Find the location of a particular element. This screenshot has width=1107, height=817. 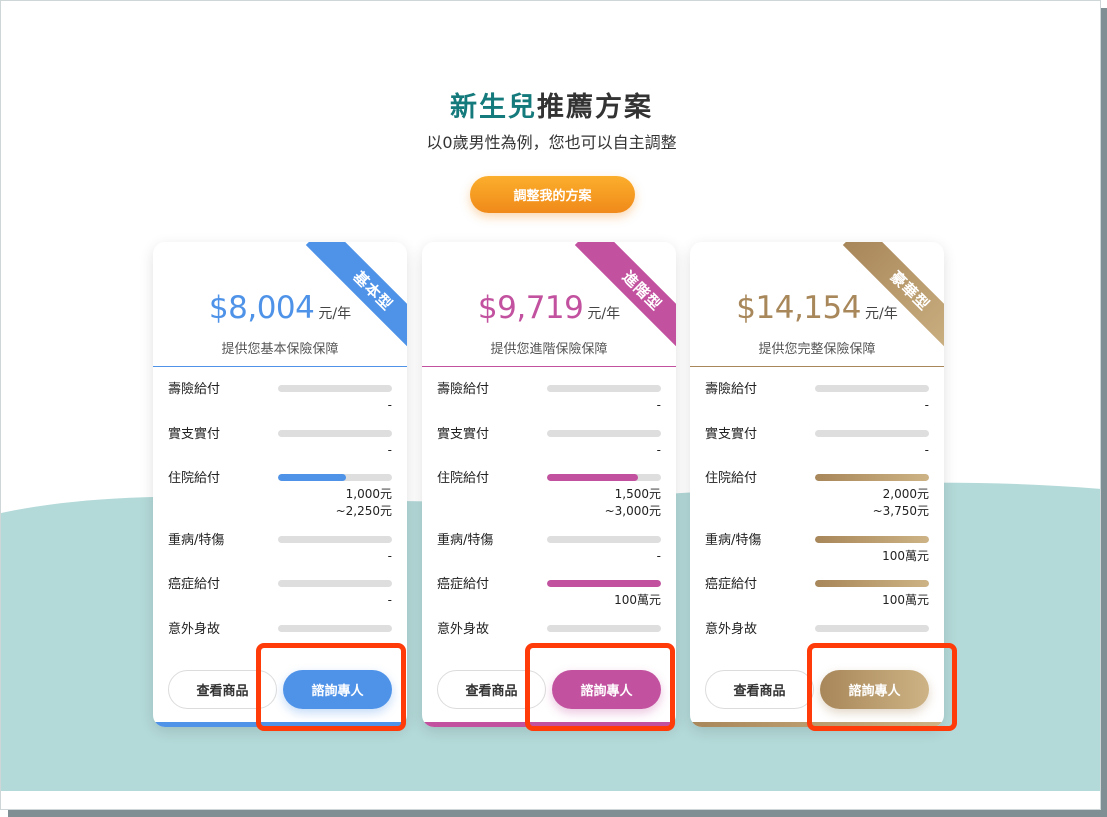

plan-price-amount: $8,004 is located at coordinates (261, 308).